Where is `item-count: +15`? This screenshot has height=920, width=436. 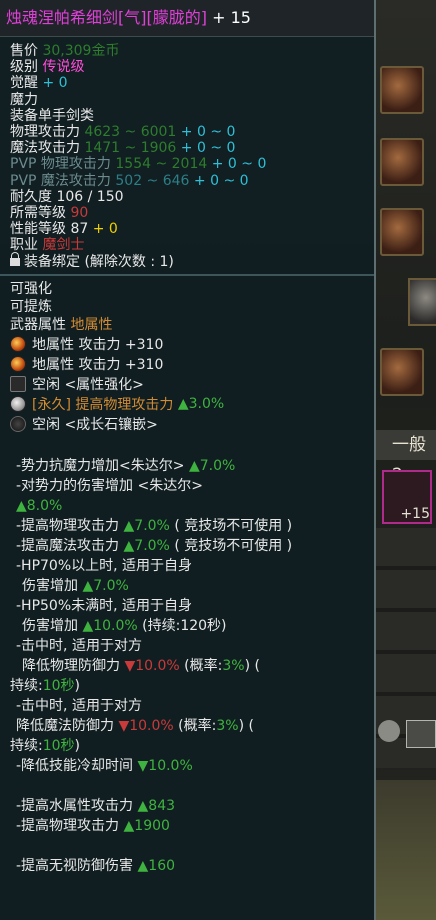 item-count: +15 is located at coordinates (415, 514).